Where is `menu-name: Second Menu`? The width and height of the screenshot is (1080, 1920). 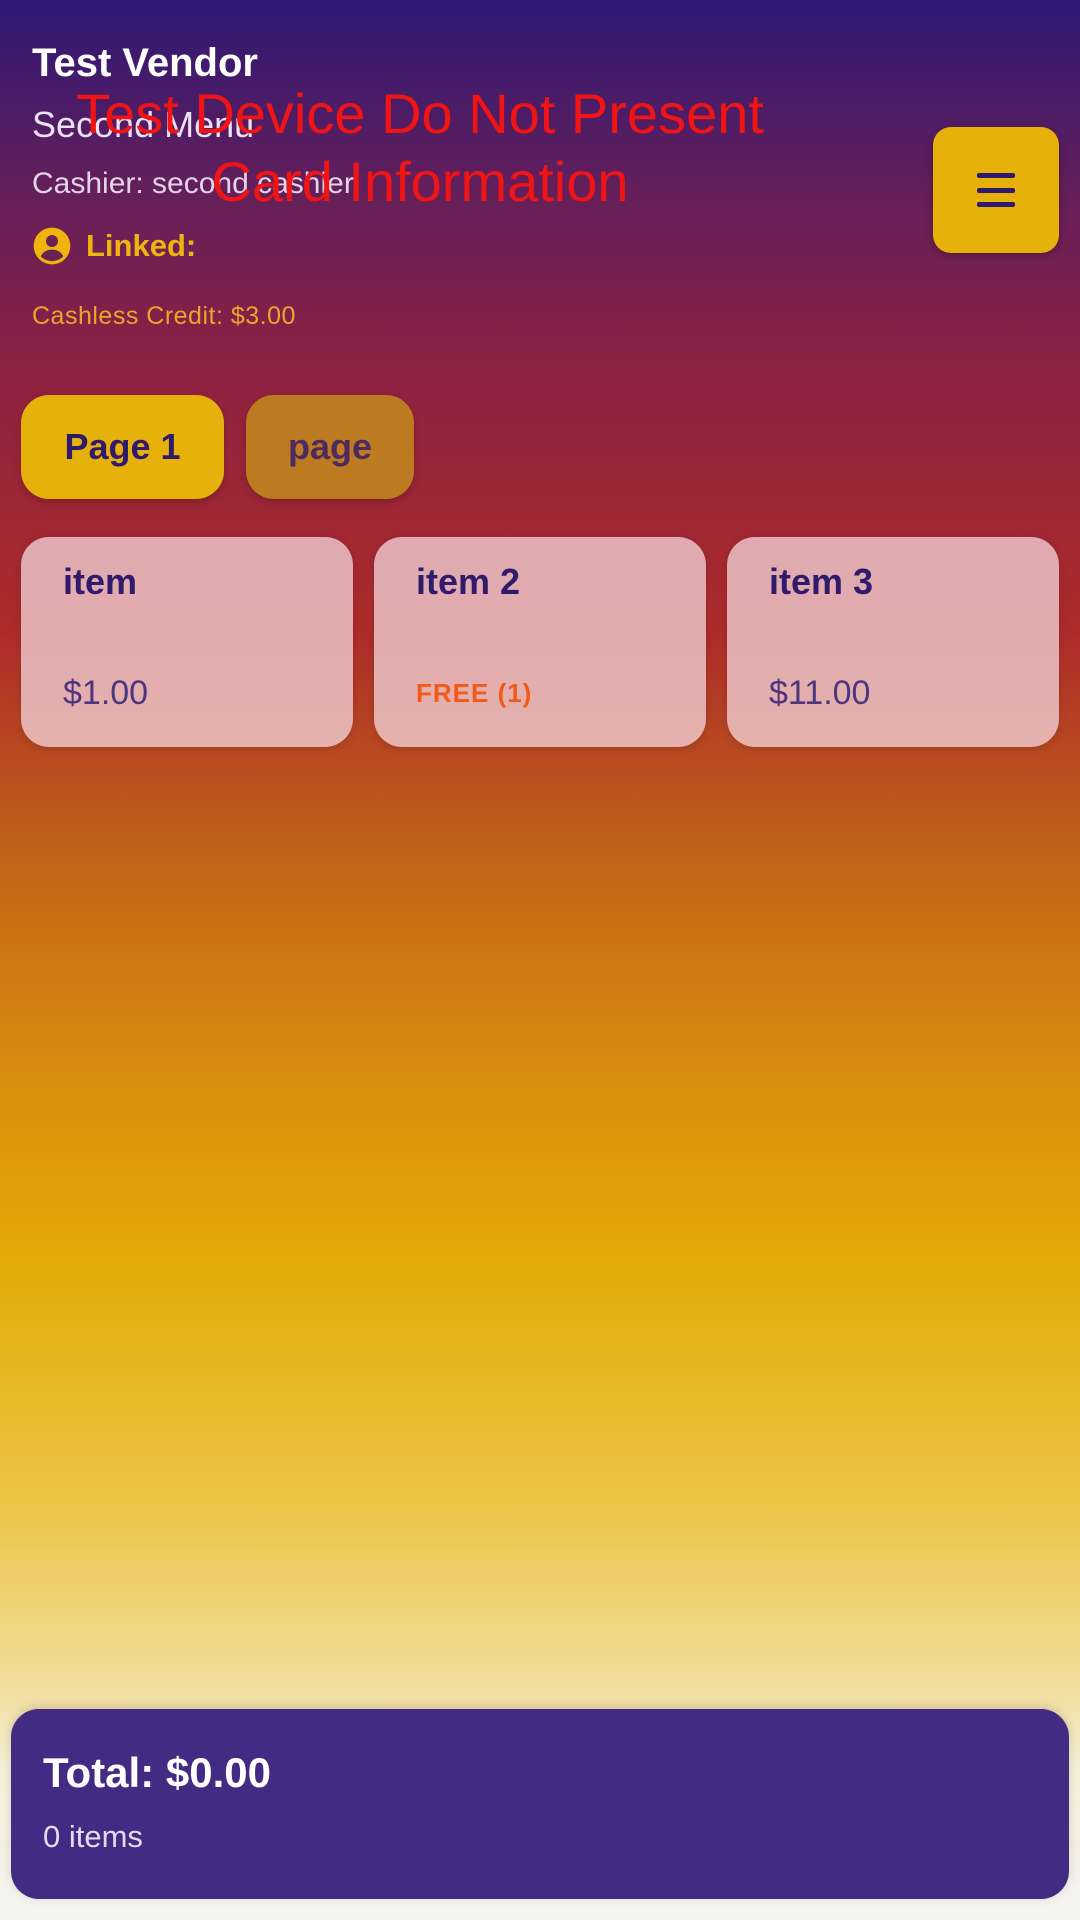 menu-name: Second Menu is located at coordinates (143, 124).